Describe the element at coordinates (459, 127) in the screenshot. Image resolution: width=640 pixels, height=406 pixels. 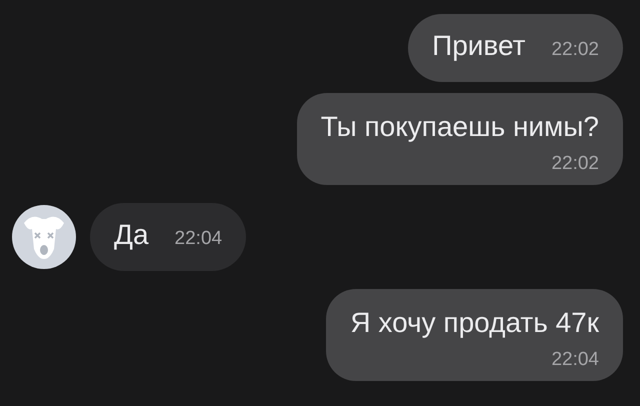
I see `message-text: Ты покупаешь нимы?` at that location.